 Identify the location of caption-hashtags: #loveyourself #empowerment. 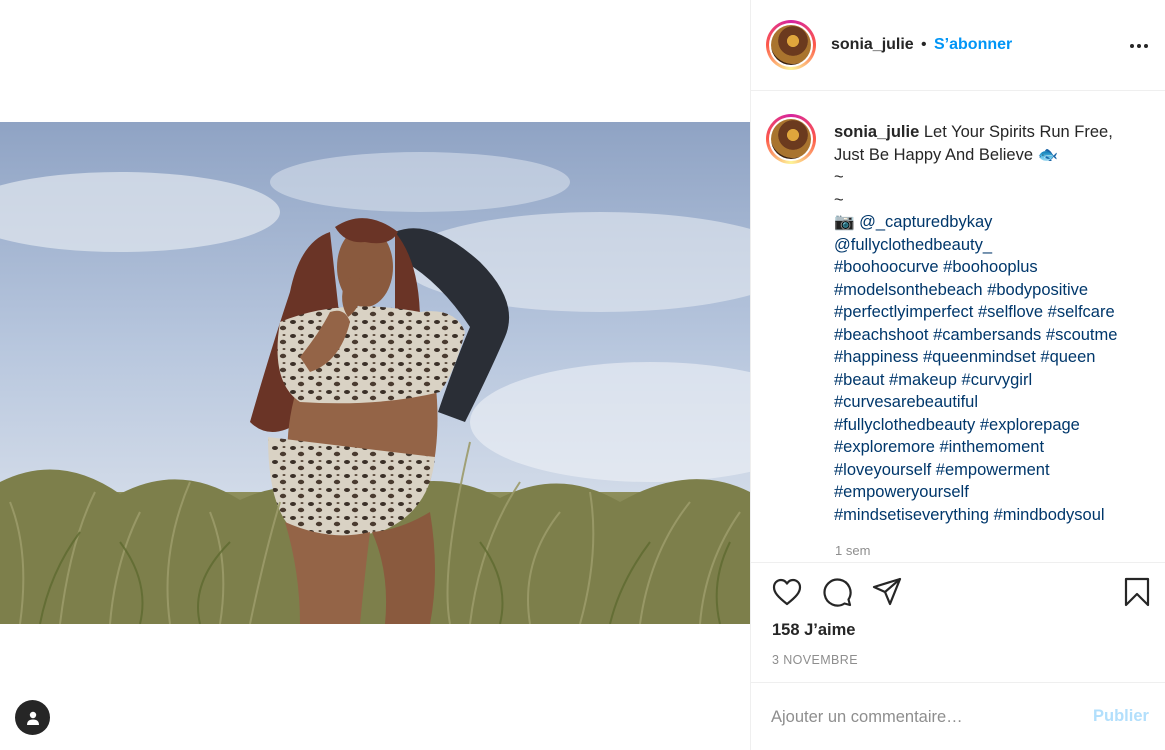
(989, 470).